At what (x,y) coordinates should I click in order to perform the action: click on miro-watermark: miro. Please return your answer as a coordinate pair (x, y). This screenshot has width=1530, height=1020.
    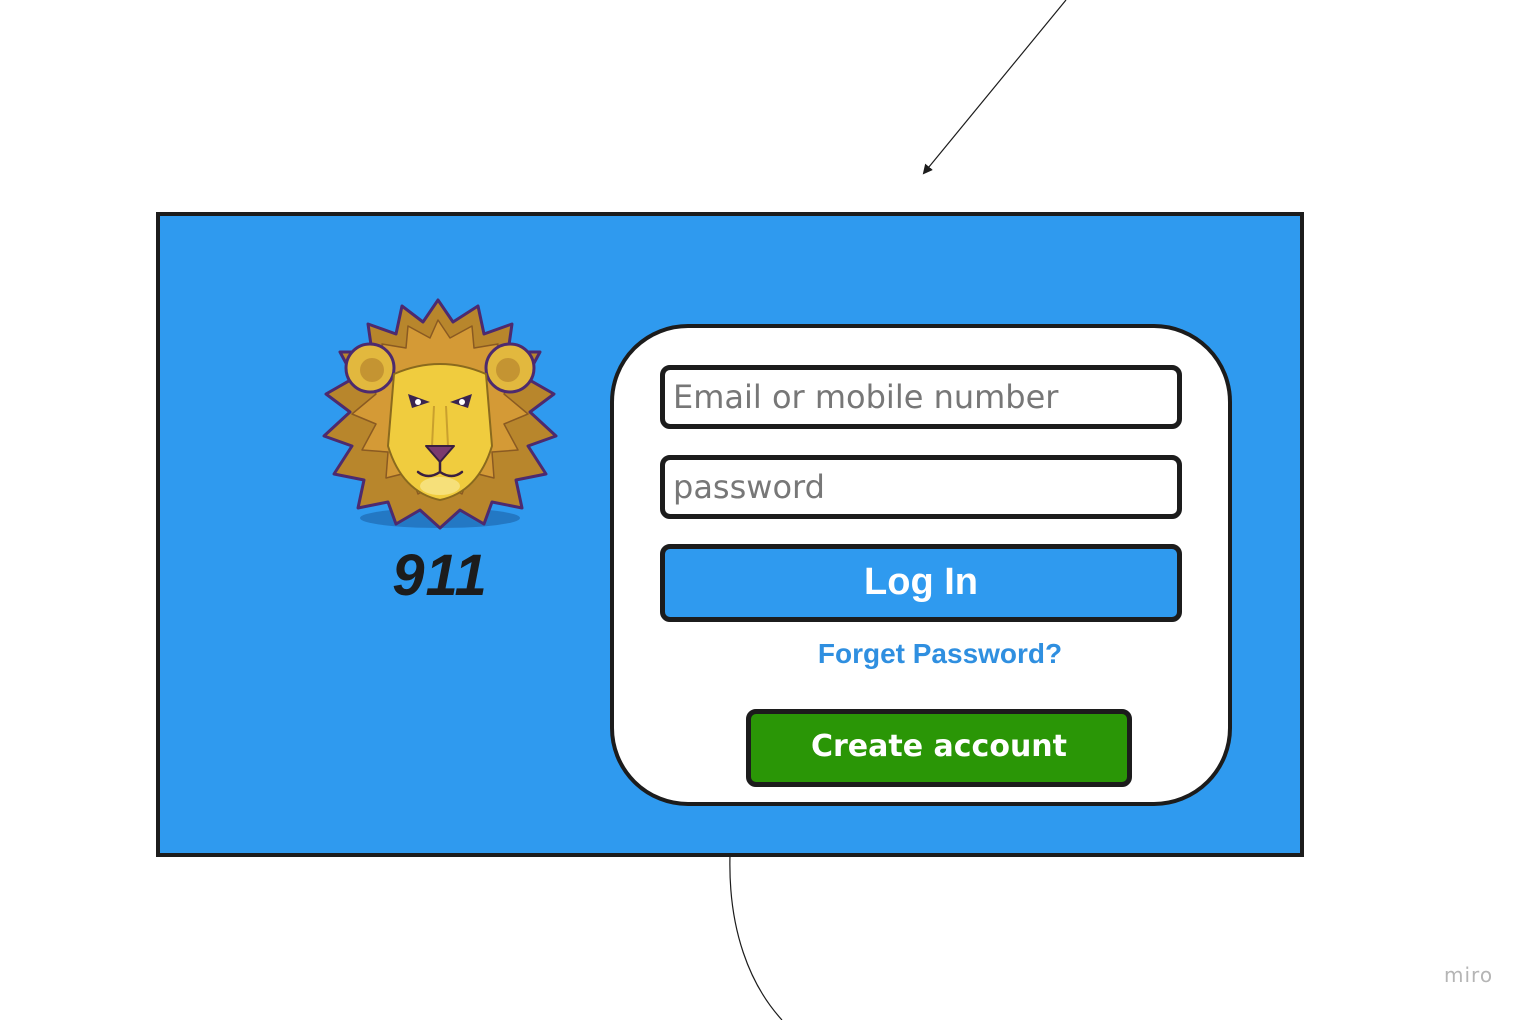
    Looking at the image, I should click on (1469, 975).